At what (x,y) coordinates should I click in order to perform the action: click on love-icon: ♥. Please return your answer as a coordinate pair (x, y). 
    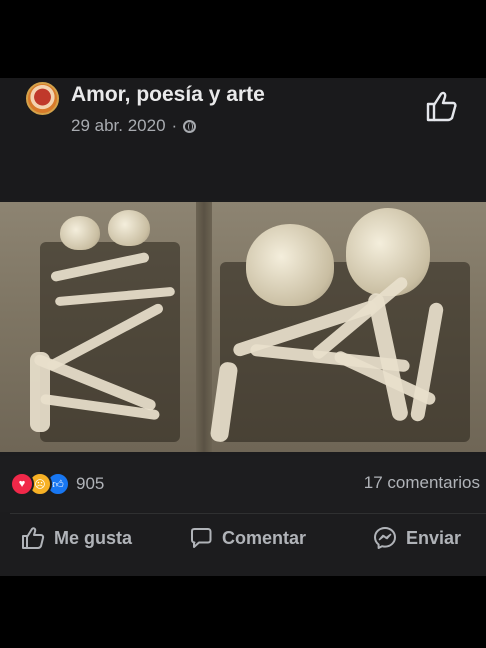
    Looking at the image, I should click on (22, 484).